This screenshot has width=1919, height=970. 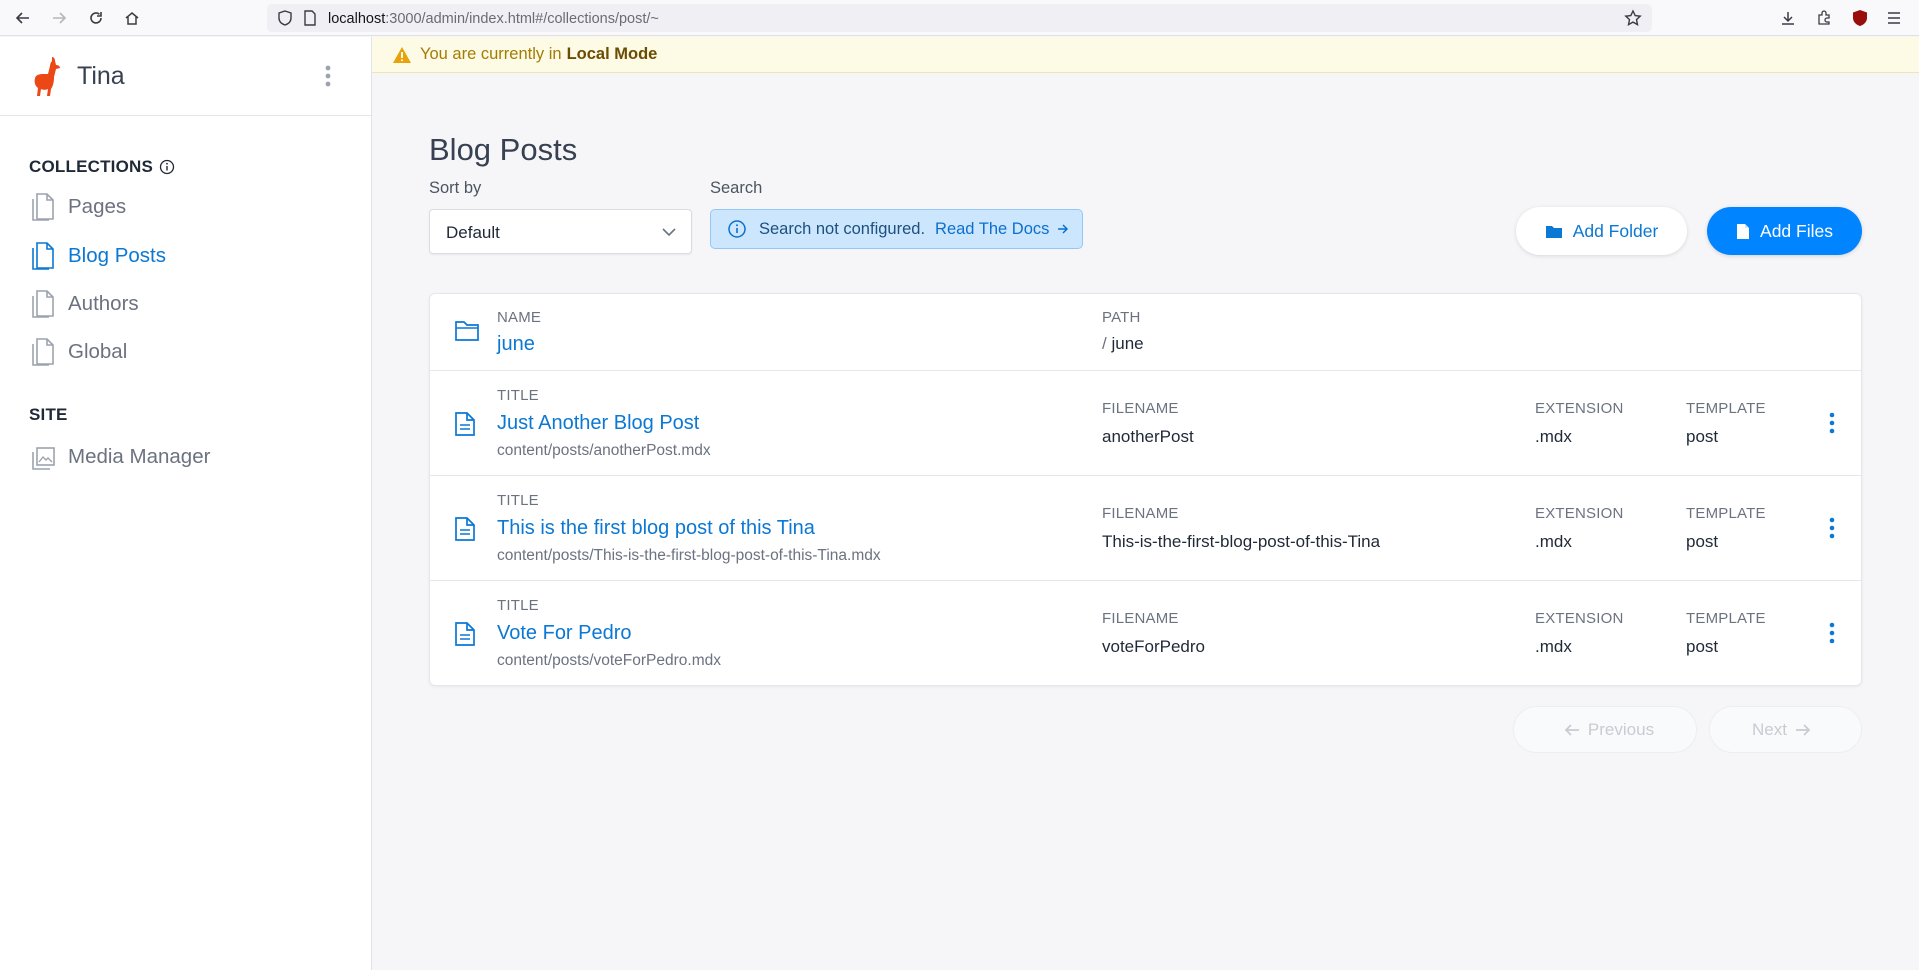 I want to click on local-mode-banner: You are currently in Local Mode, so click(x=1145, y=55).